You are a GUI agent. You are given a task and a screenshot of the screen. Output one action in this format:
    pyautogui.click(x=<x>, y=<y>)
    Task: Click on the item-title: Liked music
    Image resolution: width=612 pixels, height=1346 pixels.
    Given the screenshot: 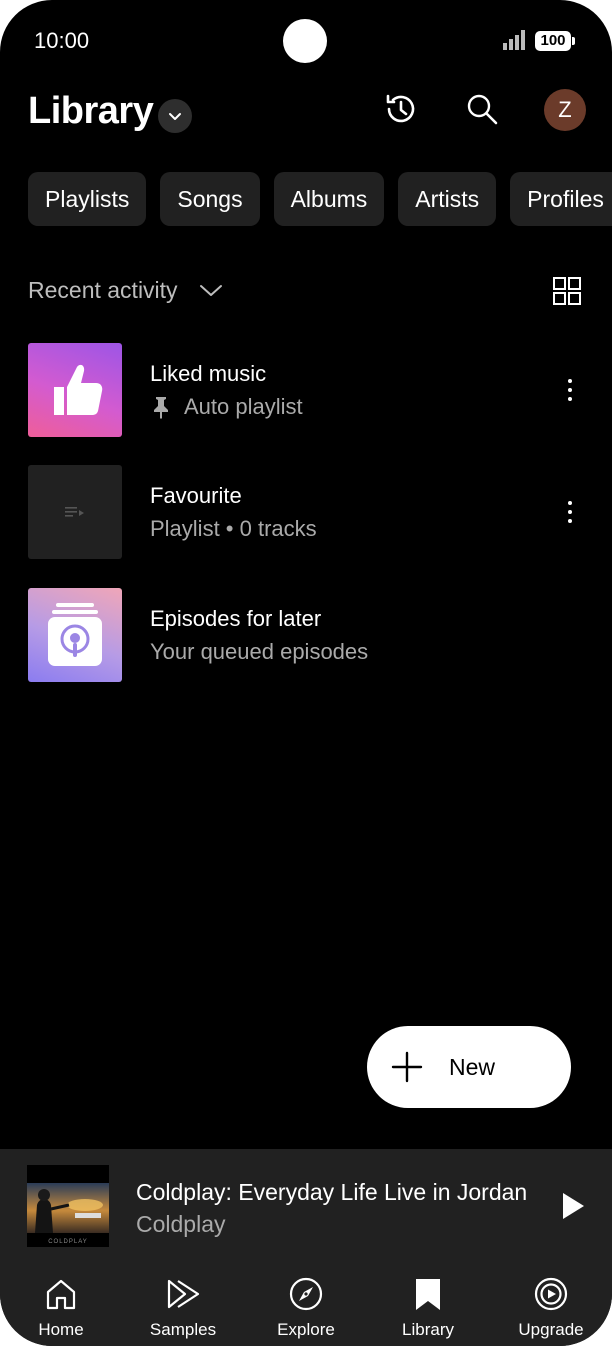 What is the action you would take?
    pyautogui.click(x=208, y=373)
    